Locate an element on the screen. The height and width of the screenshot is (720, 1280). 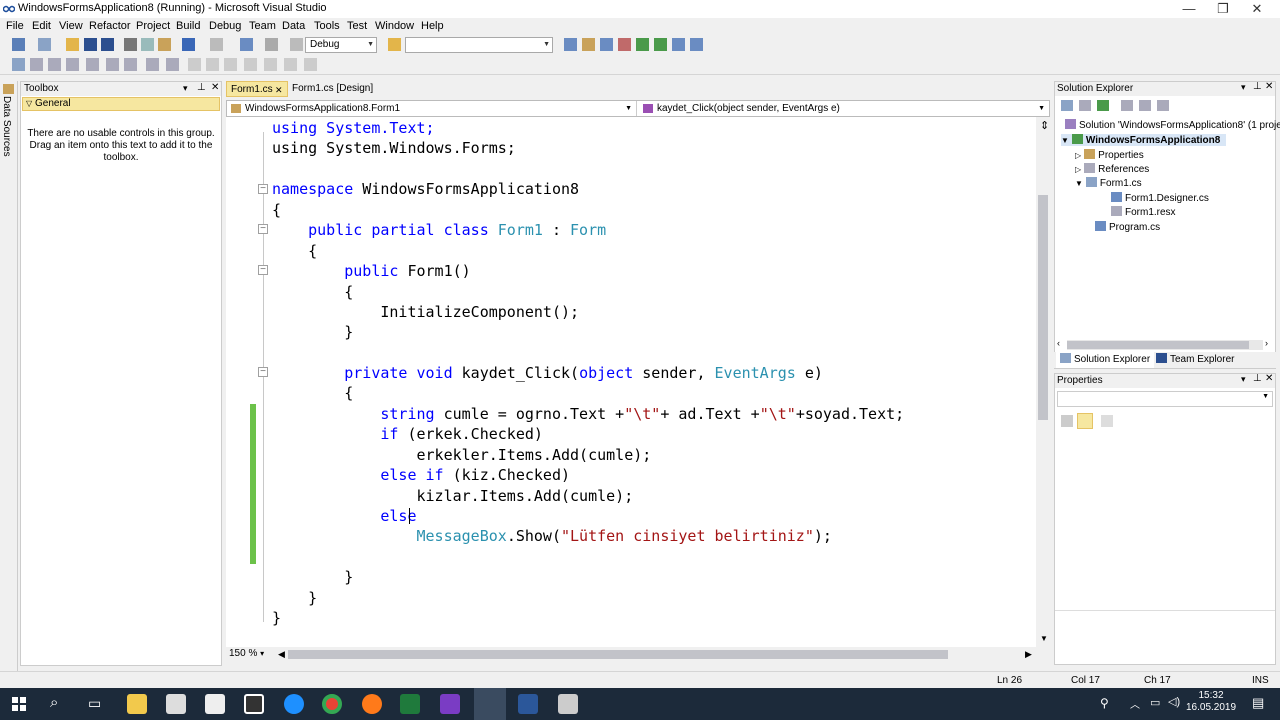
navigate-forward-icon is located at coordinates (271, 44).